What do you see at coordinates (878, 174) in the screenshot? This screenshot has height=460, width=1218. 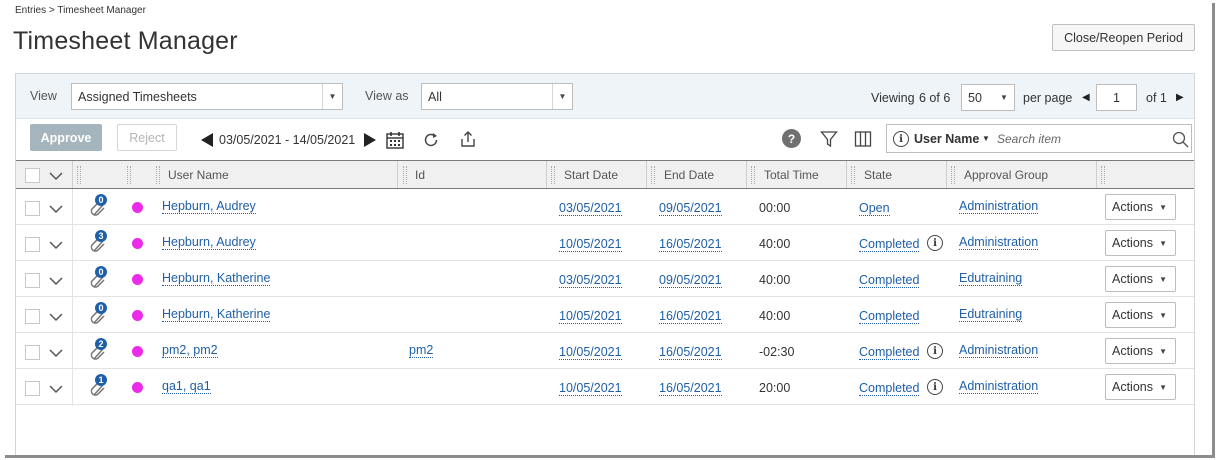 I see `column-header-state: State` at bounding box center [878, 174].